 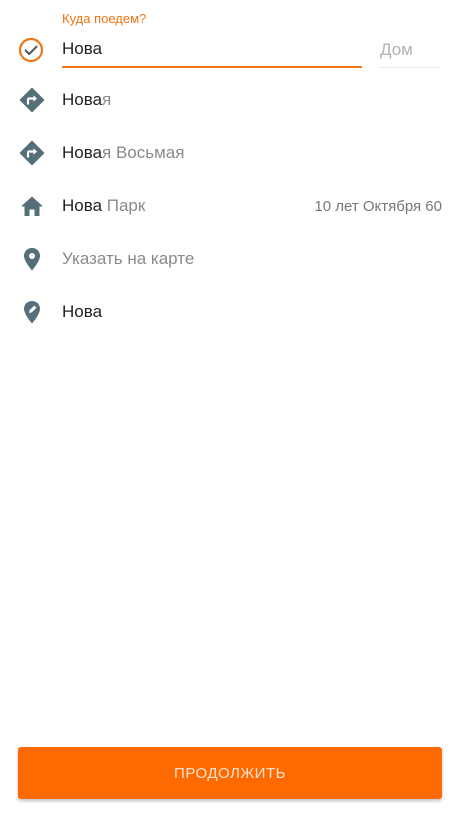 I want to click on suggestion-label: Новая Восьмая, so click(x=123, y=152).